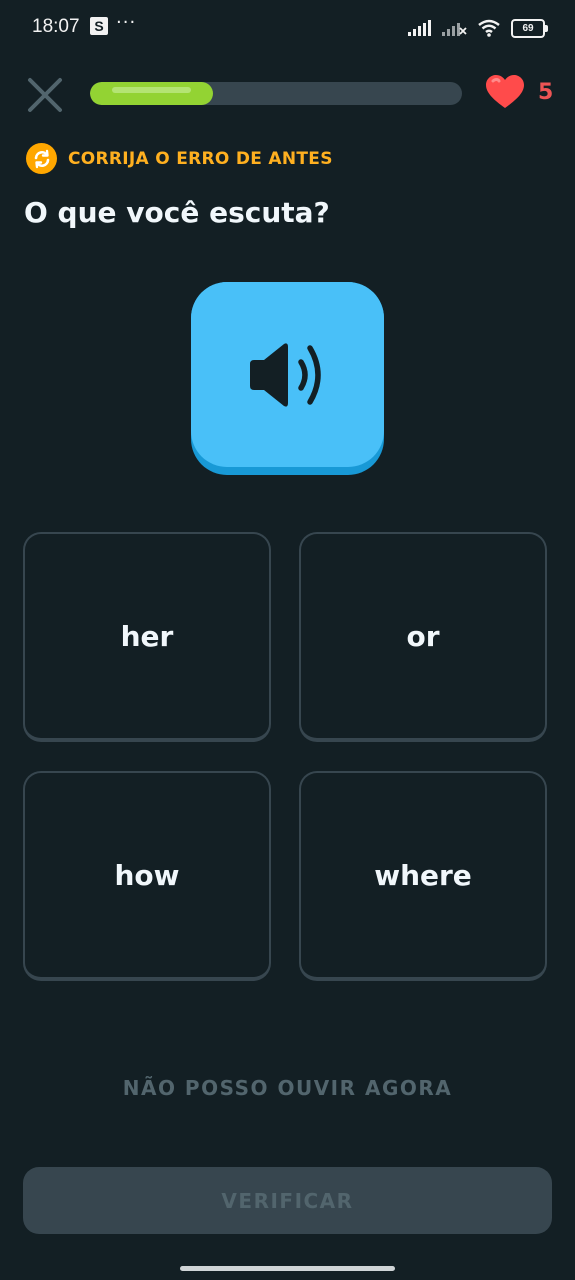 The image size is (575, 1280). I want to click on speaker-icon, so click(285, 374).